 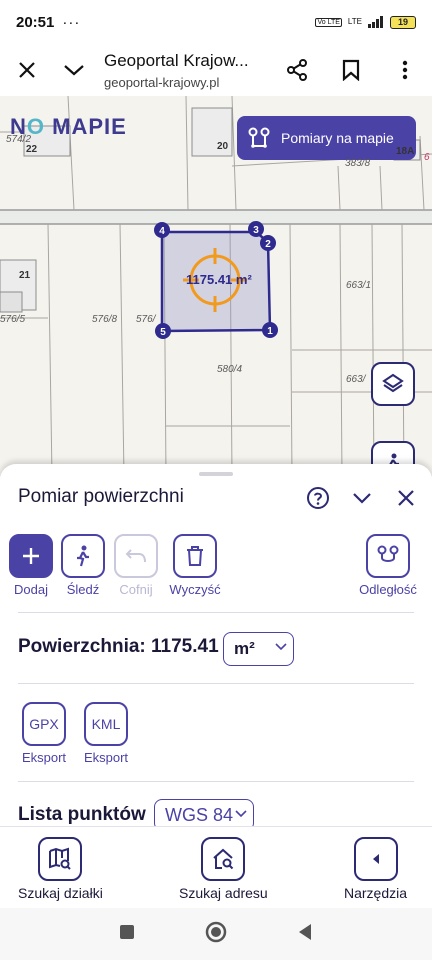 I want to click on browser-toolbar: Geoportal Krajow... geoportal-krajowy.pl, so click(x=216, y=70).